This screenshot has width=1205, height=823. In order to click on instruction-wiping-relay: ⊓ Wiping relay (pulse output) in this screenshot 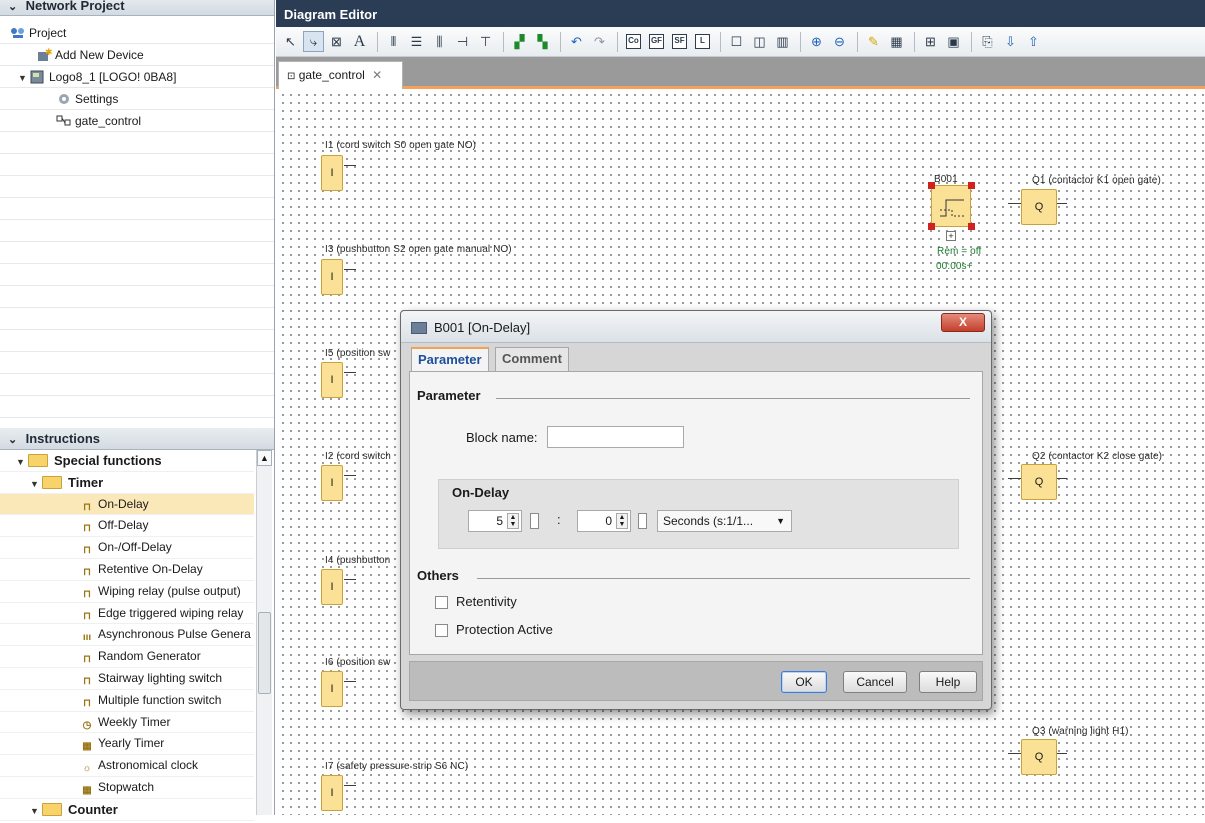, I will do `click(127, 592)`.